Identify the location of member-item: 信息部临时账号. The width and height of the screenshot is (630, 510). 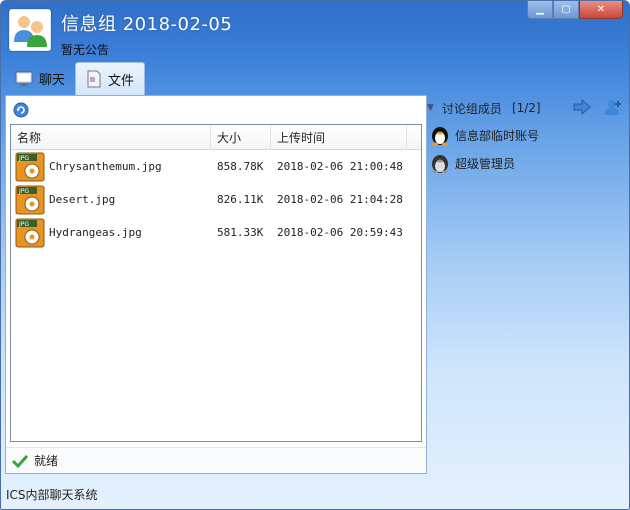
(528, 135).